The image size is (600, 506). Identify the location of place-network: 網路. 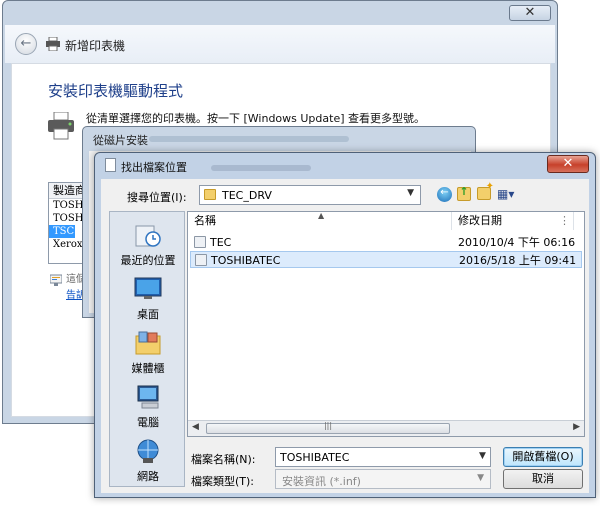
(148, 462).